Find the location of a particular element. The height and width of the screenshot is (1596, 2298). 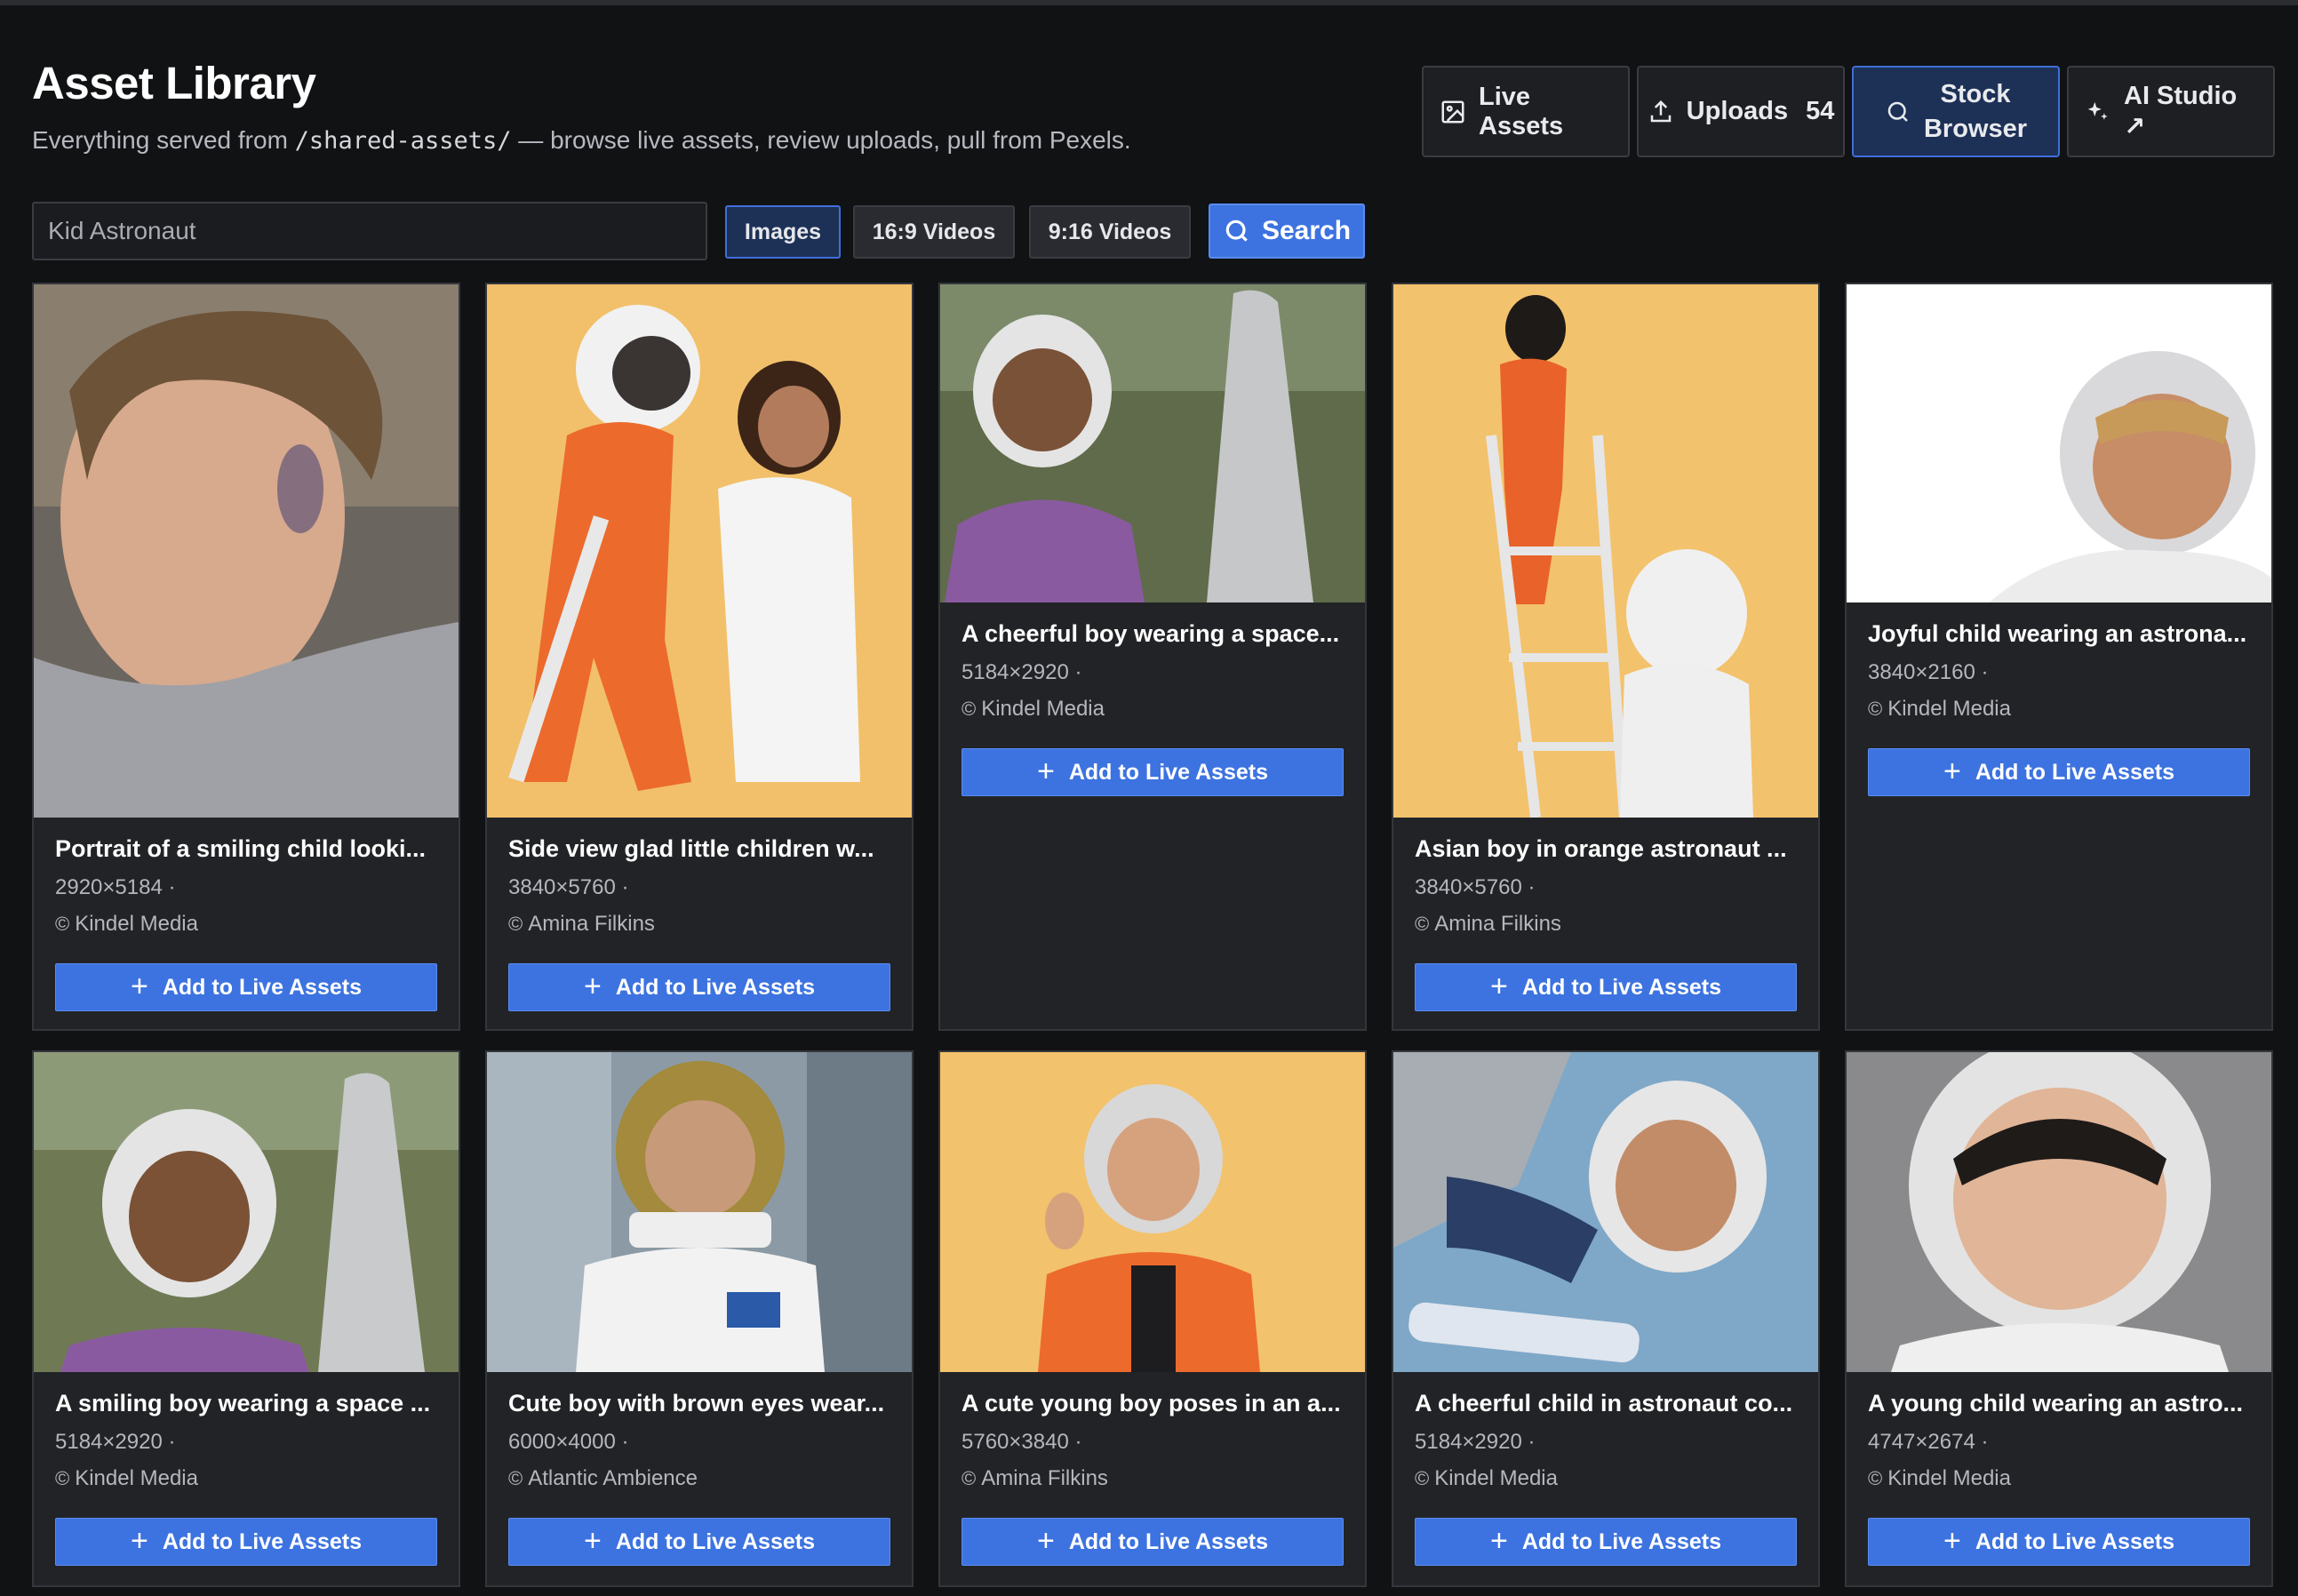

live-assets-tab: Live Assets is located at coordinates (1526, 112).